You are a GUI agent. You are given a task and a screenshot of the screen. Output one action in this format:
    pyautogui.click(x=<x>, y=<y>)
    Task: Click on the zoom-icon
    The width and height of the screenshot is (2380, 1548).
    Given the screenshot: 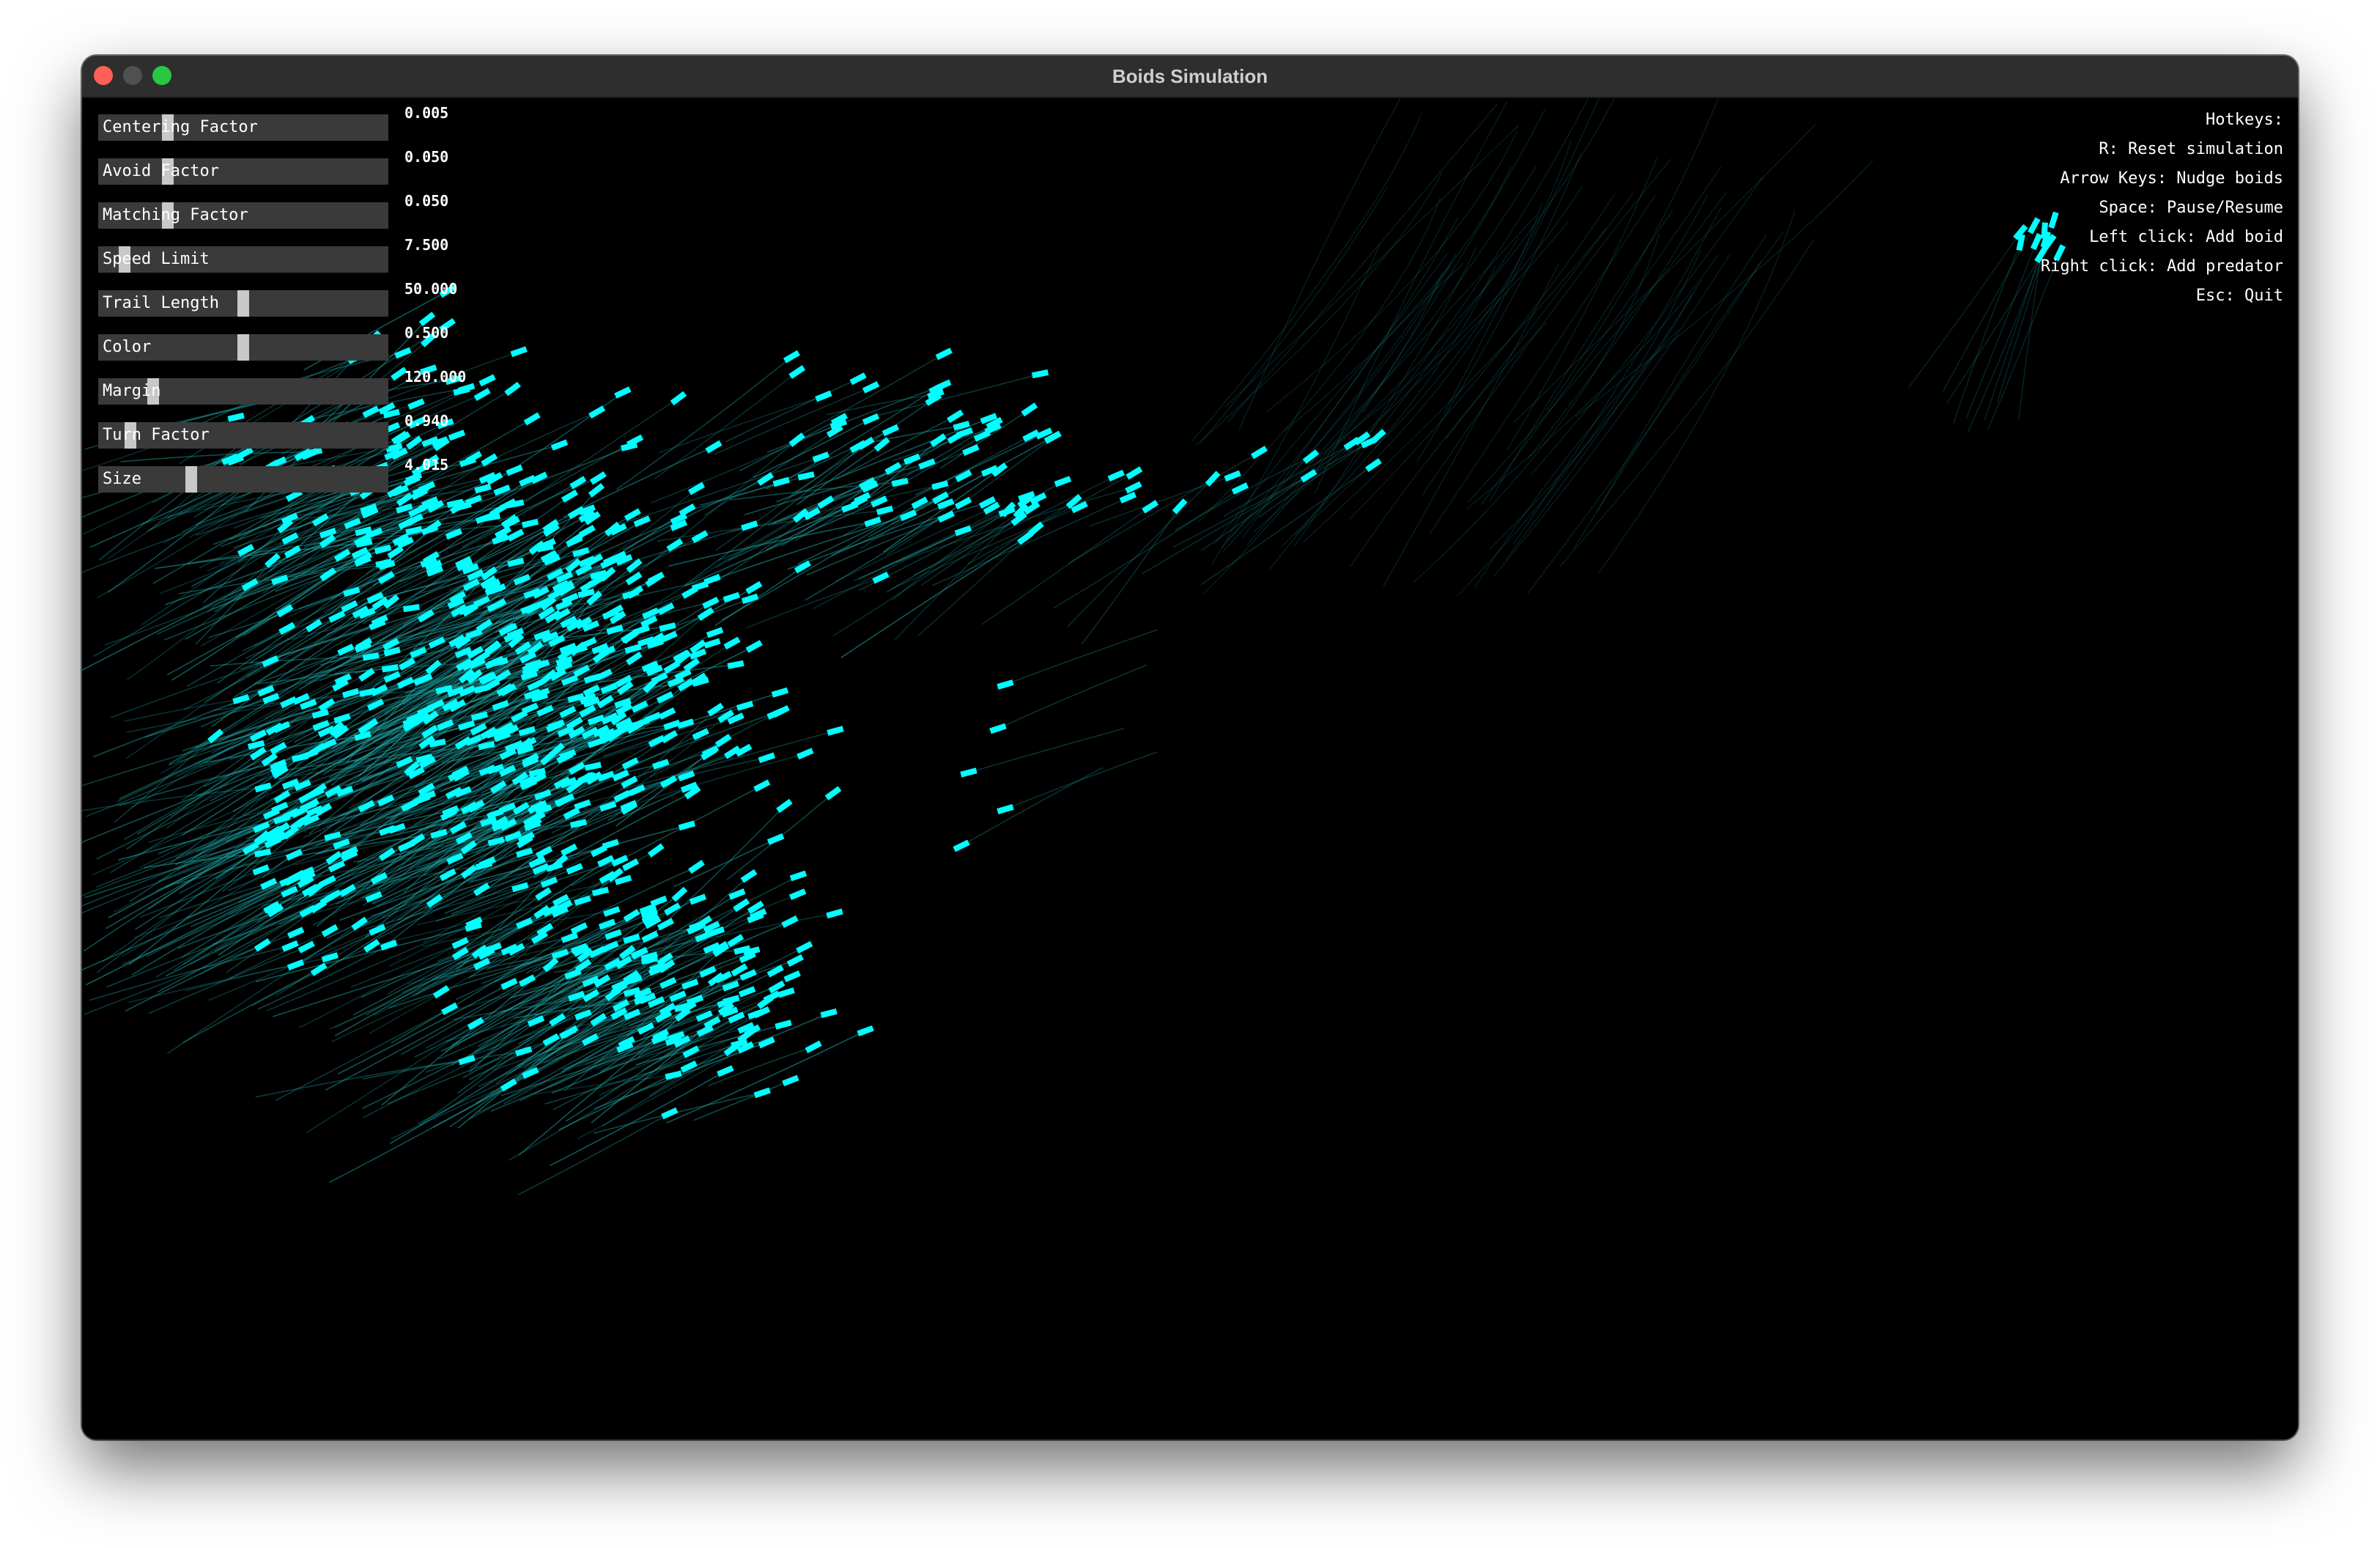 What is the action you would take?
    pyautogui.click(x=161, y=75)
    